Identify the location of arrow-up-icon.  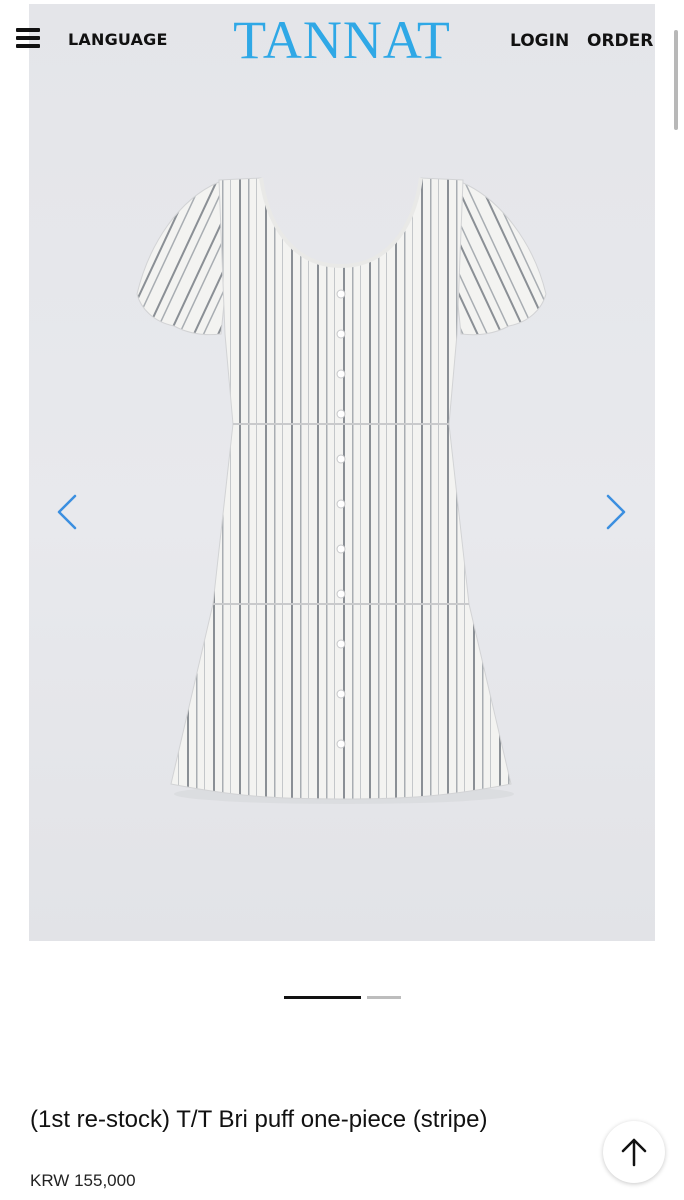
(634, 1152).